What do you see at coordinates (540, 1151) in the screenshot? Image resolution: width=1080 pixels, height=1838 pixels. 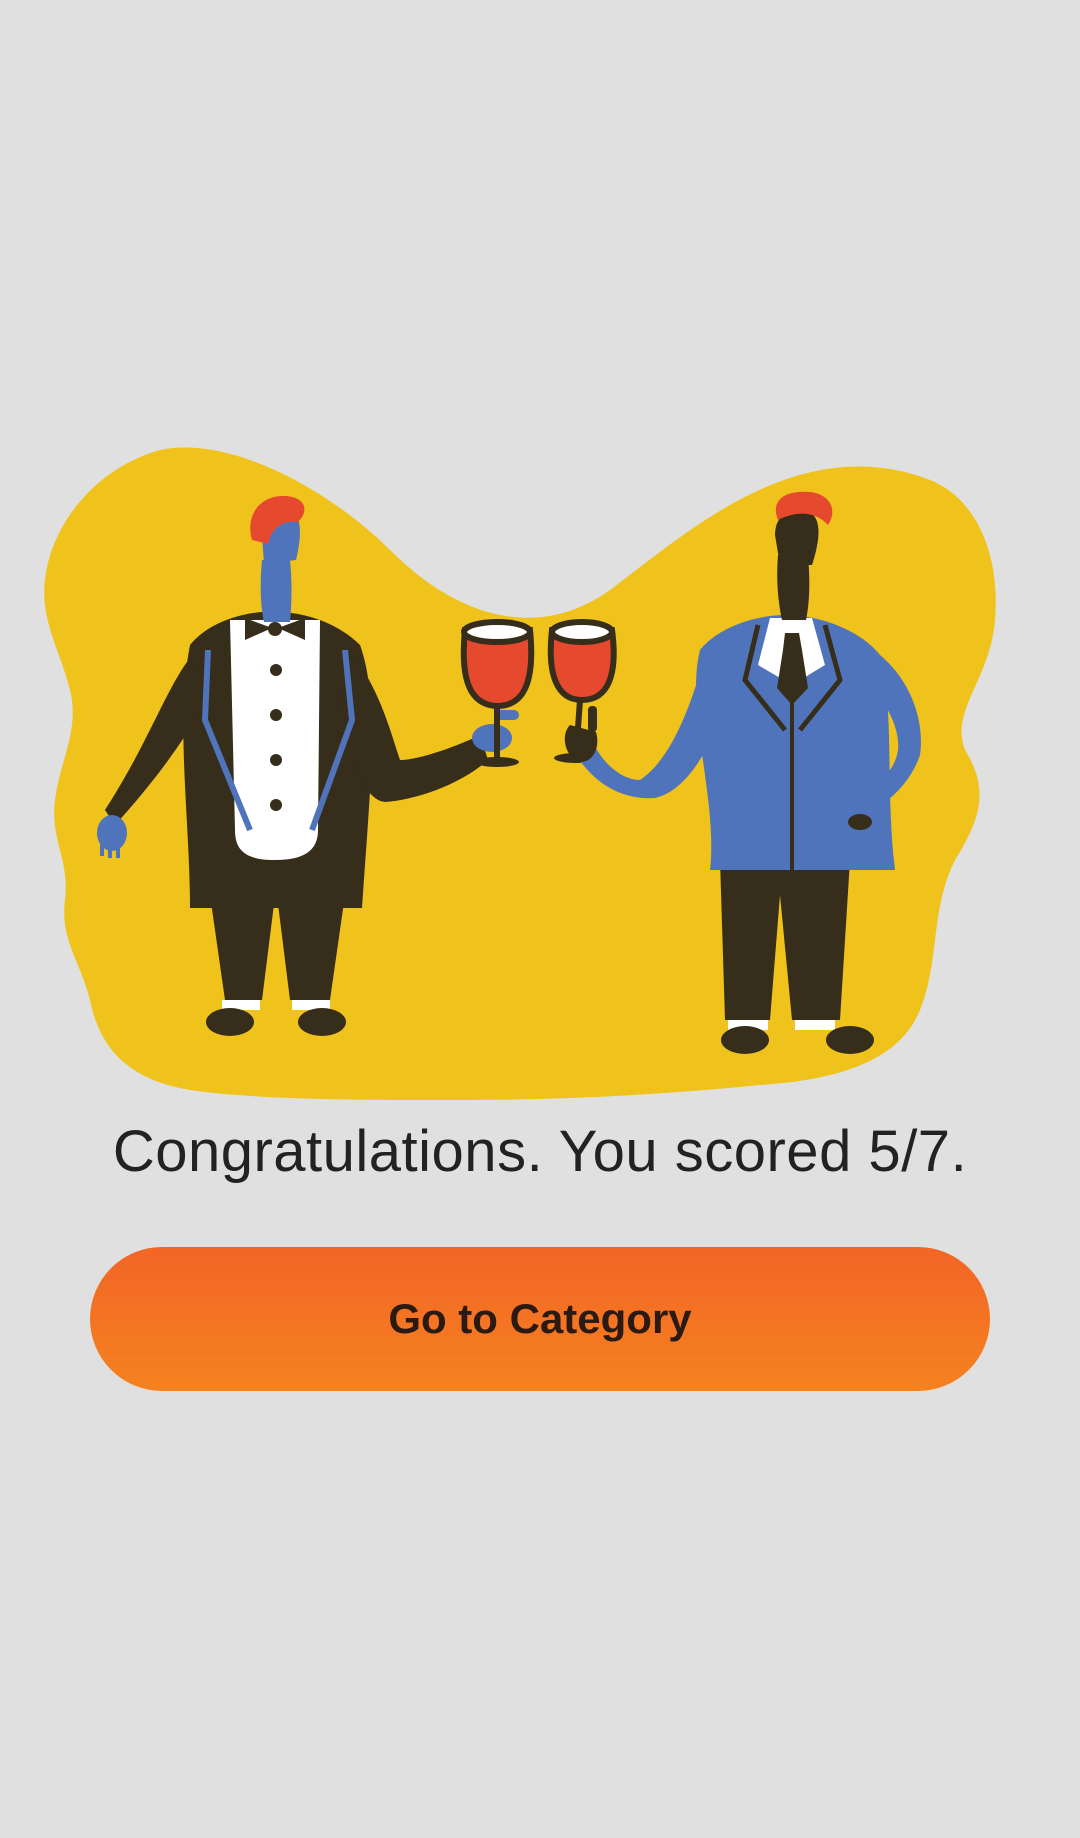 I see `score-message: Congratulations. You scored 5/7.` at bounding box center [540, 1151].